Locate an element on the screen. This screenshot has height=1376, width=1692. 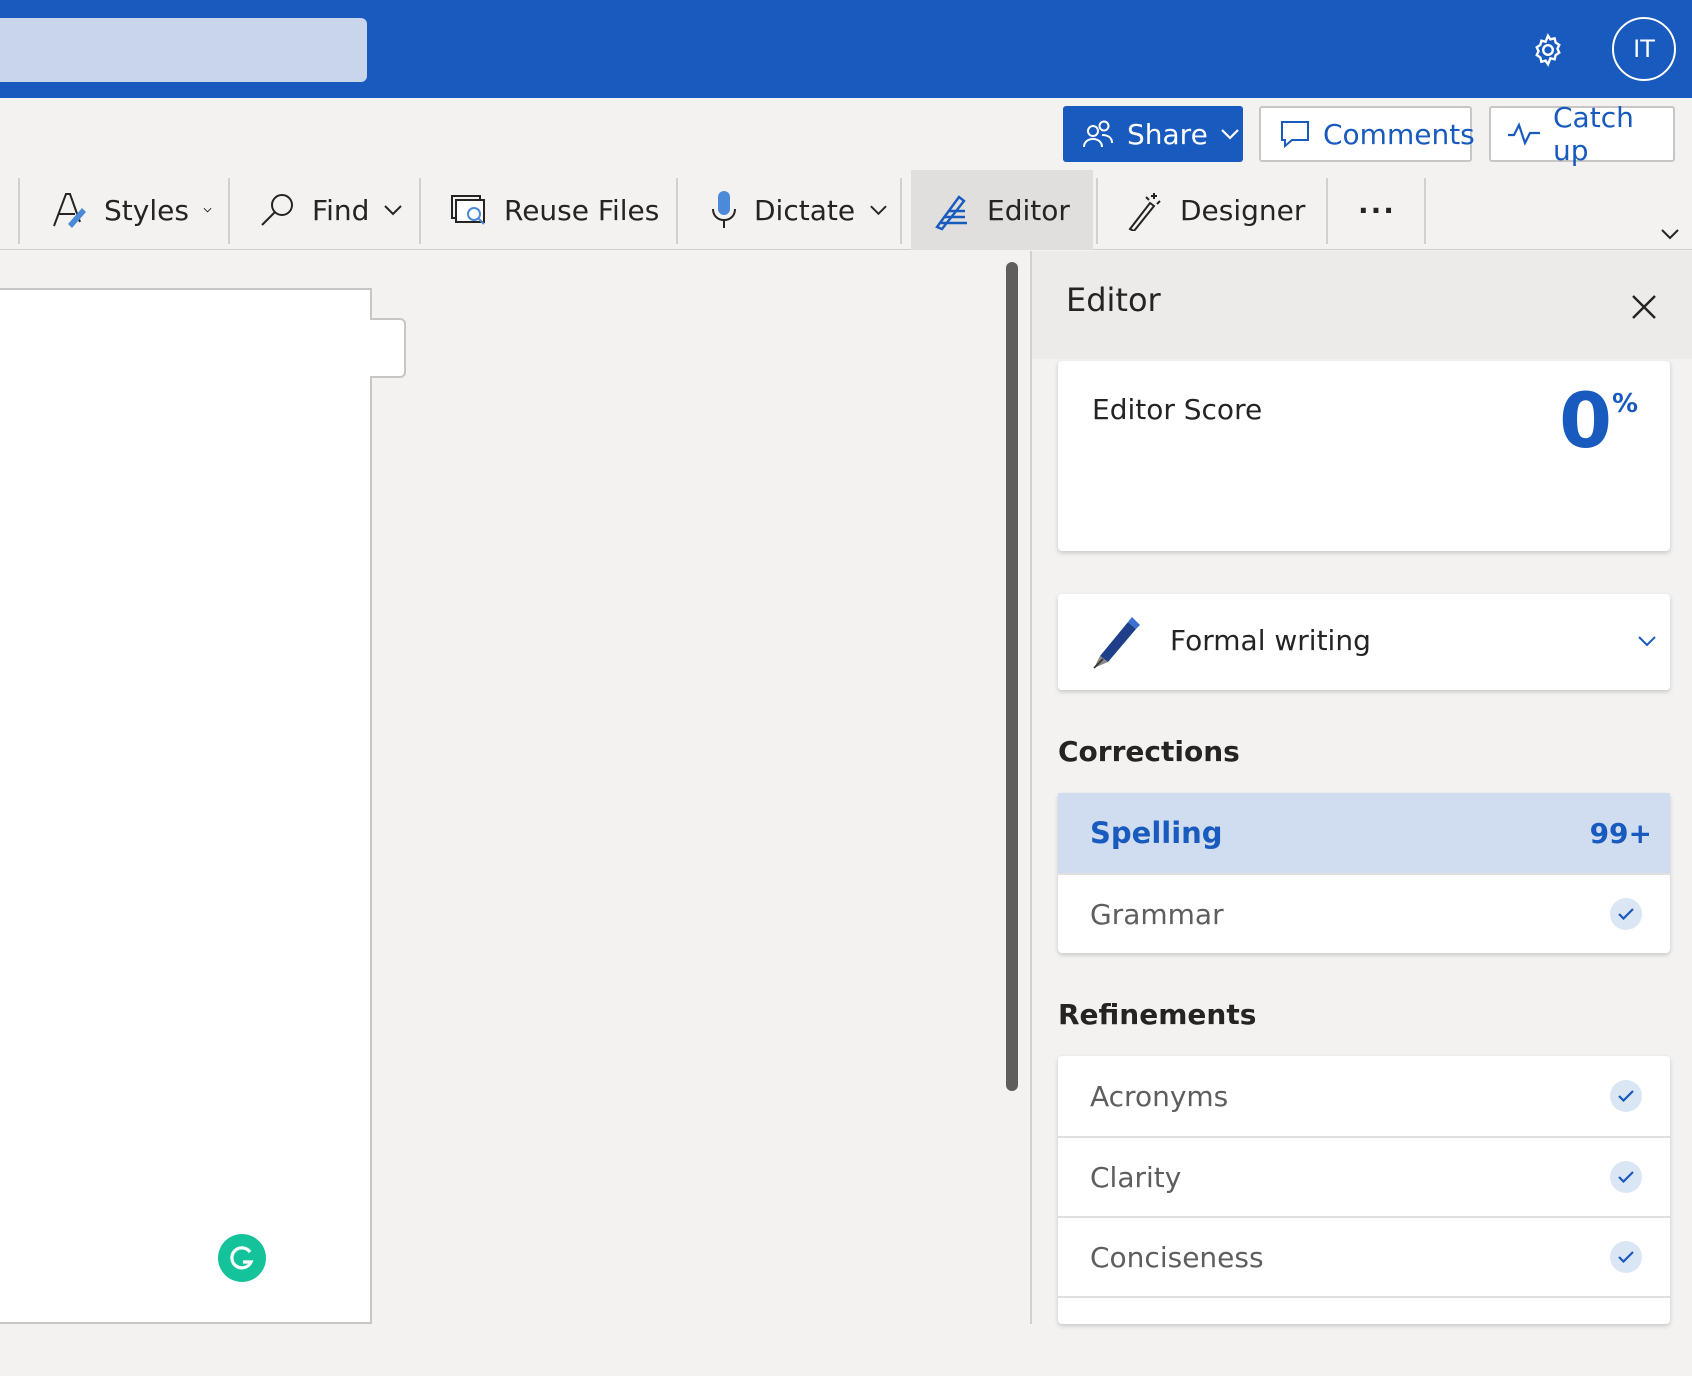
settings-button is located at coordinates (1548, 50).